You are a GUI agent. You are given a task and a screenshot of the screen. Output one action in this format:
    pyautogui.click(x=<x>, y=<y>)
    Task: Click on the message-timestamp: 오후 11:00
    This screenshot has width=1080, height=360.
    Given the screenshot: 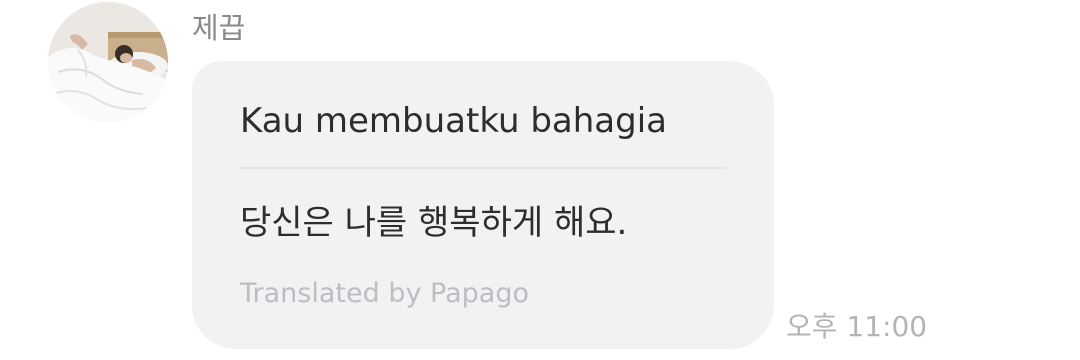 What is the action you would take?
    pyautogui.click(x=857, y=326)
    